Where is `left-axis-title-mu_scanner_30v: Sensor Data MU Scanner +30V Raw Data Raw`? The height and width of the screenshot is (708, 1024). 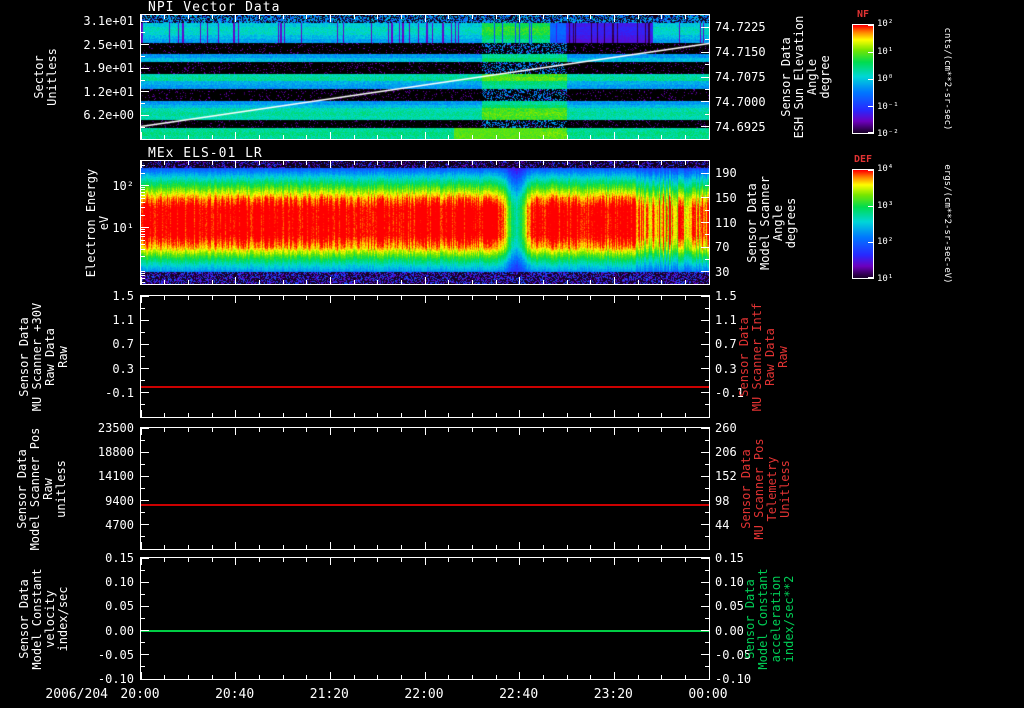
left-axis-title-mu_scanner_30v: Sensor Data MU Scanner +30V Raw Data Raw is located at coordinates (43, 356).